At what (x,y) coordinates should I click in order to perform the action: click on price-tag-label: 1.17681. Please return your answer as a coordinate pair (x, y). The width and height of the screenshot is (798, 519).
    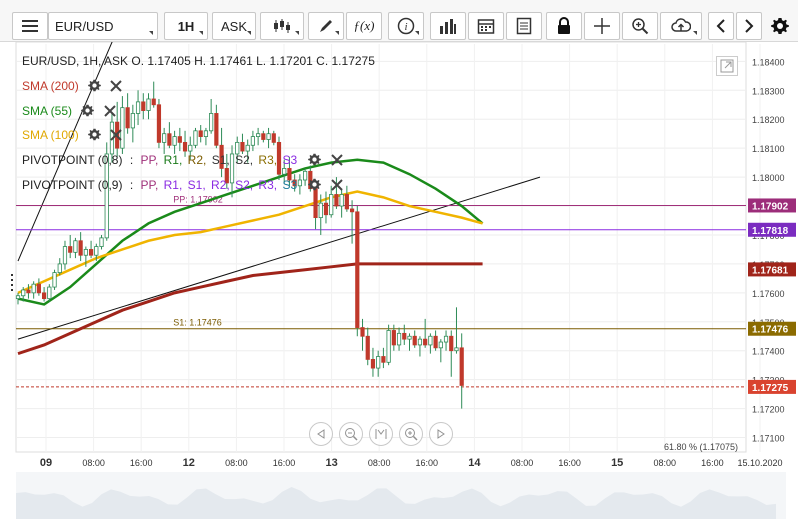
    Looking at the image, I should click on (770, 270).